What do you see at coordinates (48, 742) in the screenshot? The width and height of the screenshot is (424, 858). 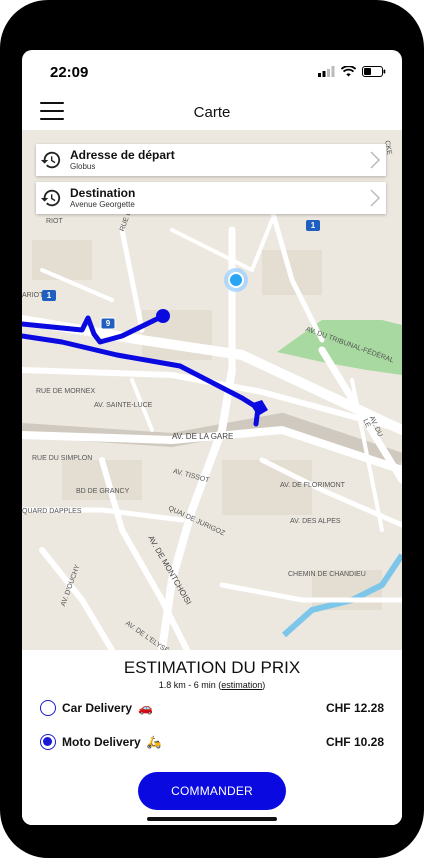 I see `radio-moto-delivery` at bounding box center [48, 742].